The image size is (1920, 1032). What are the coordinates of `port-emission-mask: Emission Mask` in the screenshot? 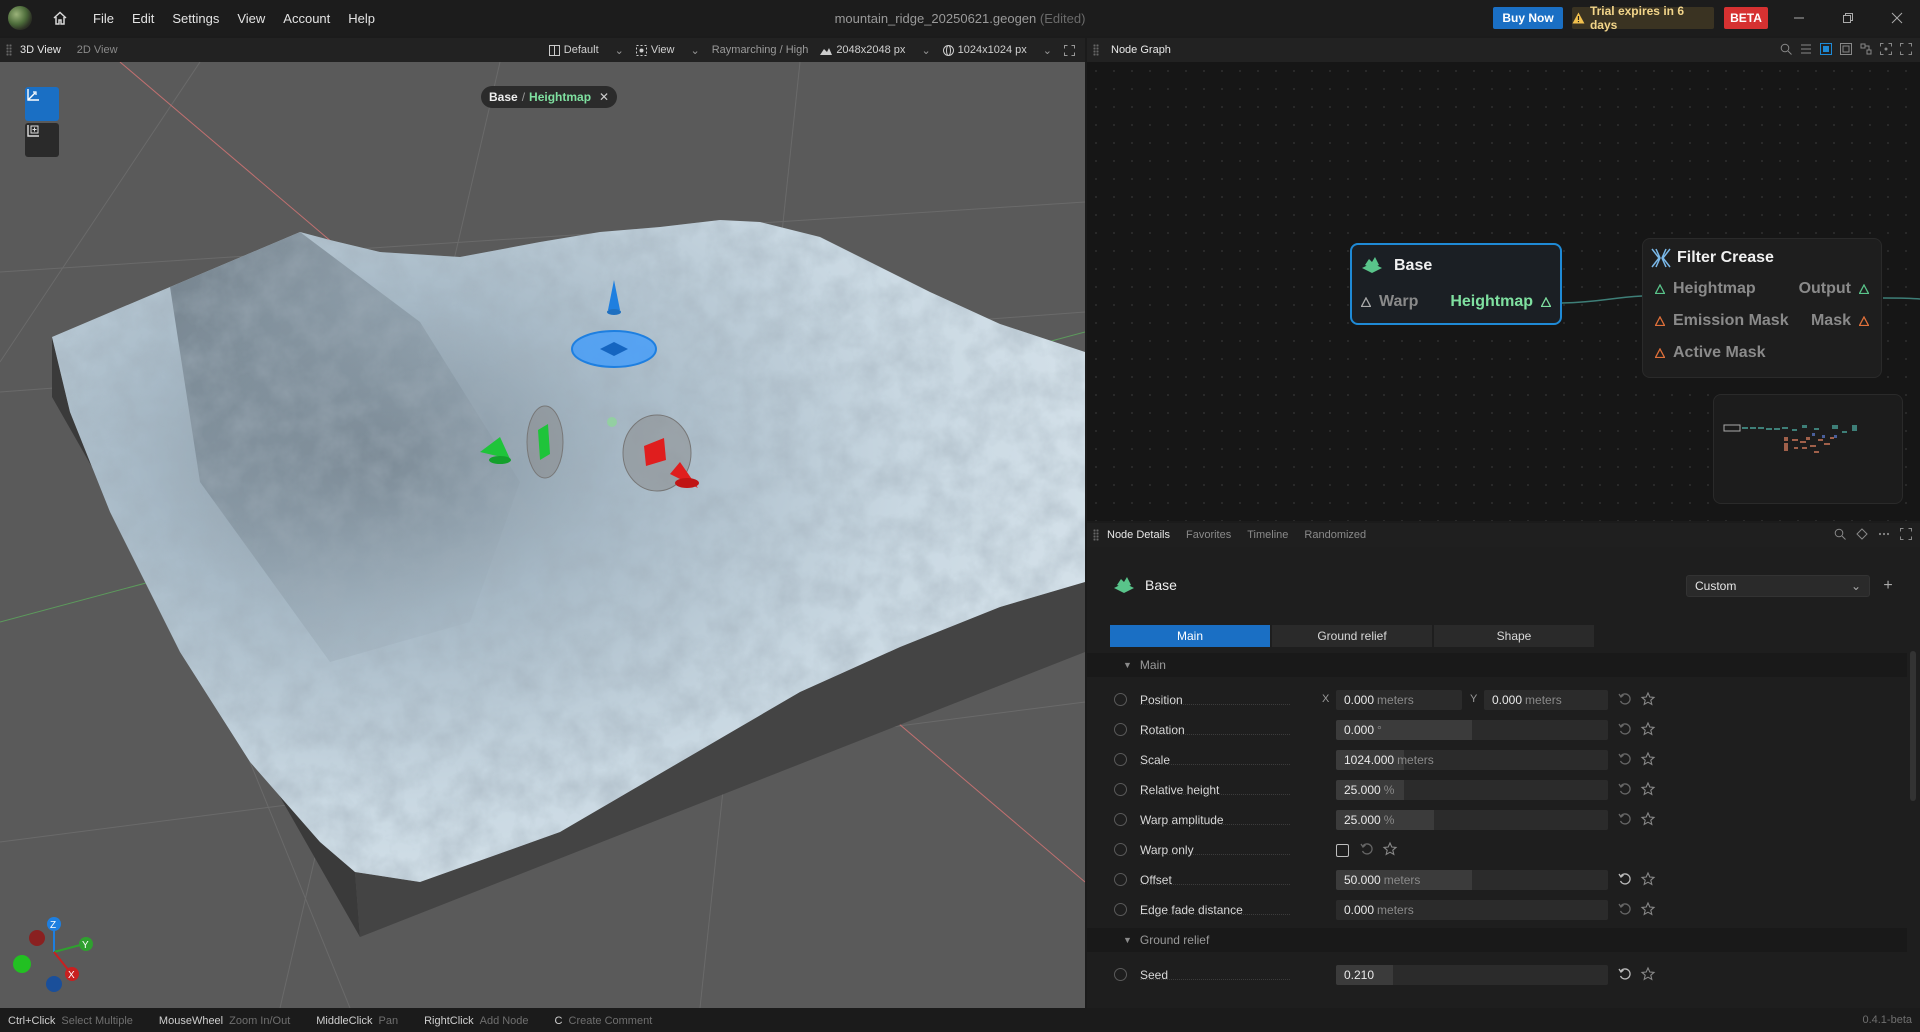 It's located at (1722, 321).